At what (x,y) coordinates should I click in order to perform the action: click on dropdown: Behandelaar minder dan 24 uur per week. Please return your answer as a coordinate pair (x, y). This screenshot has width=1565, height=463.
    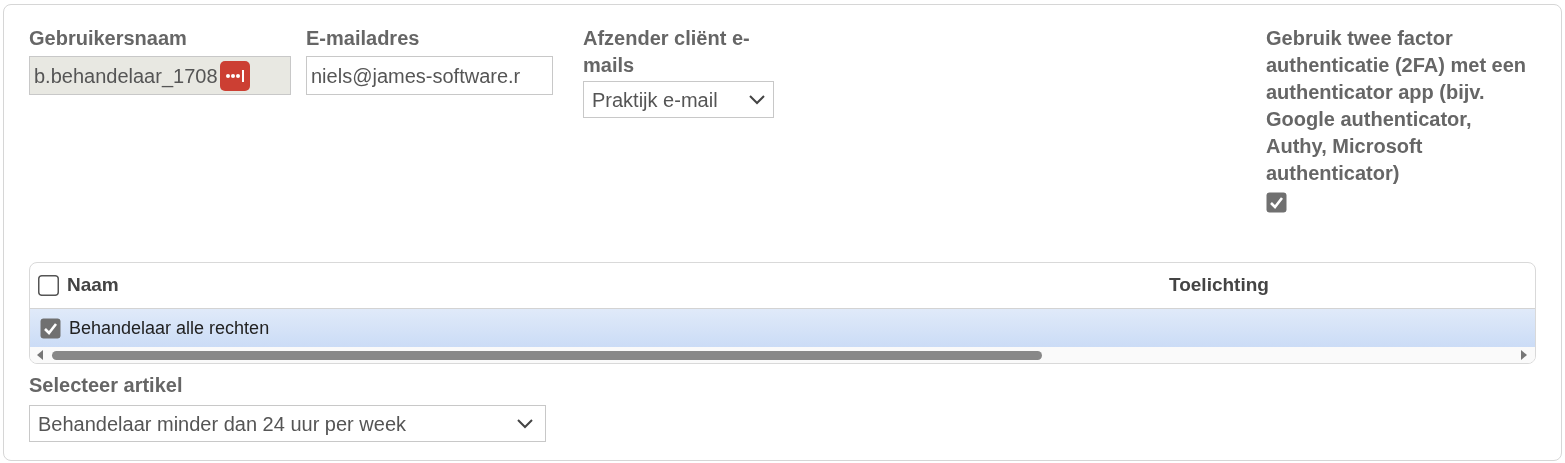
    Looking at the image, I should click on (287, 423).